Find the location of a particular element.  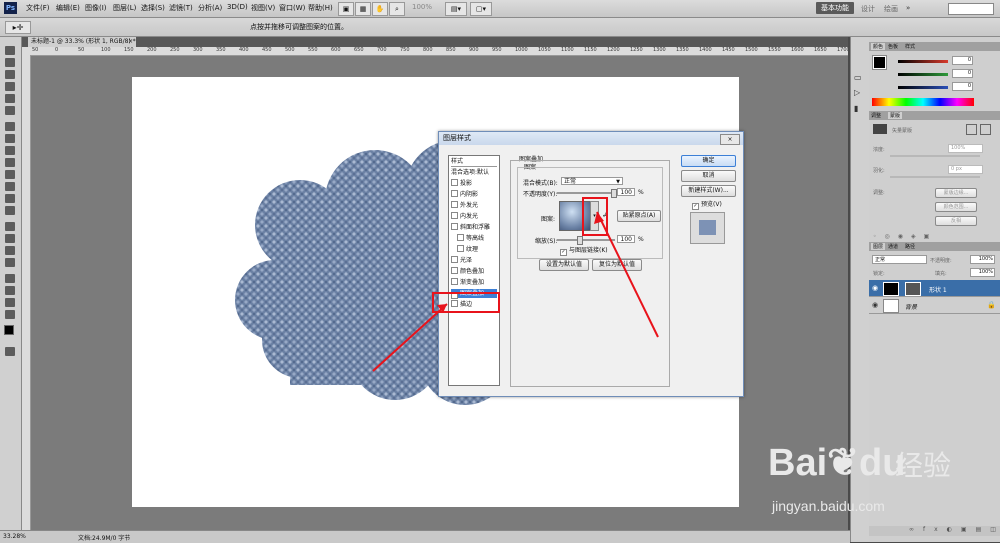

watermark-url: jingyan.baidu.com is located at coordinates (828, 506).